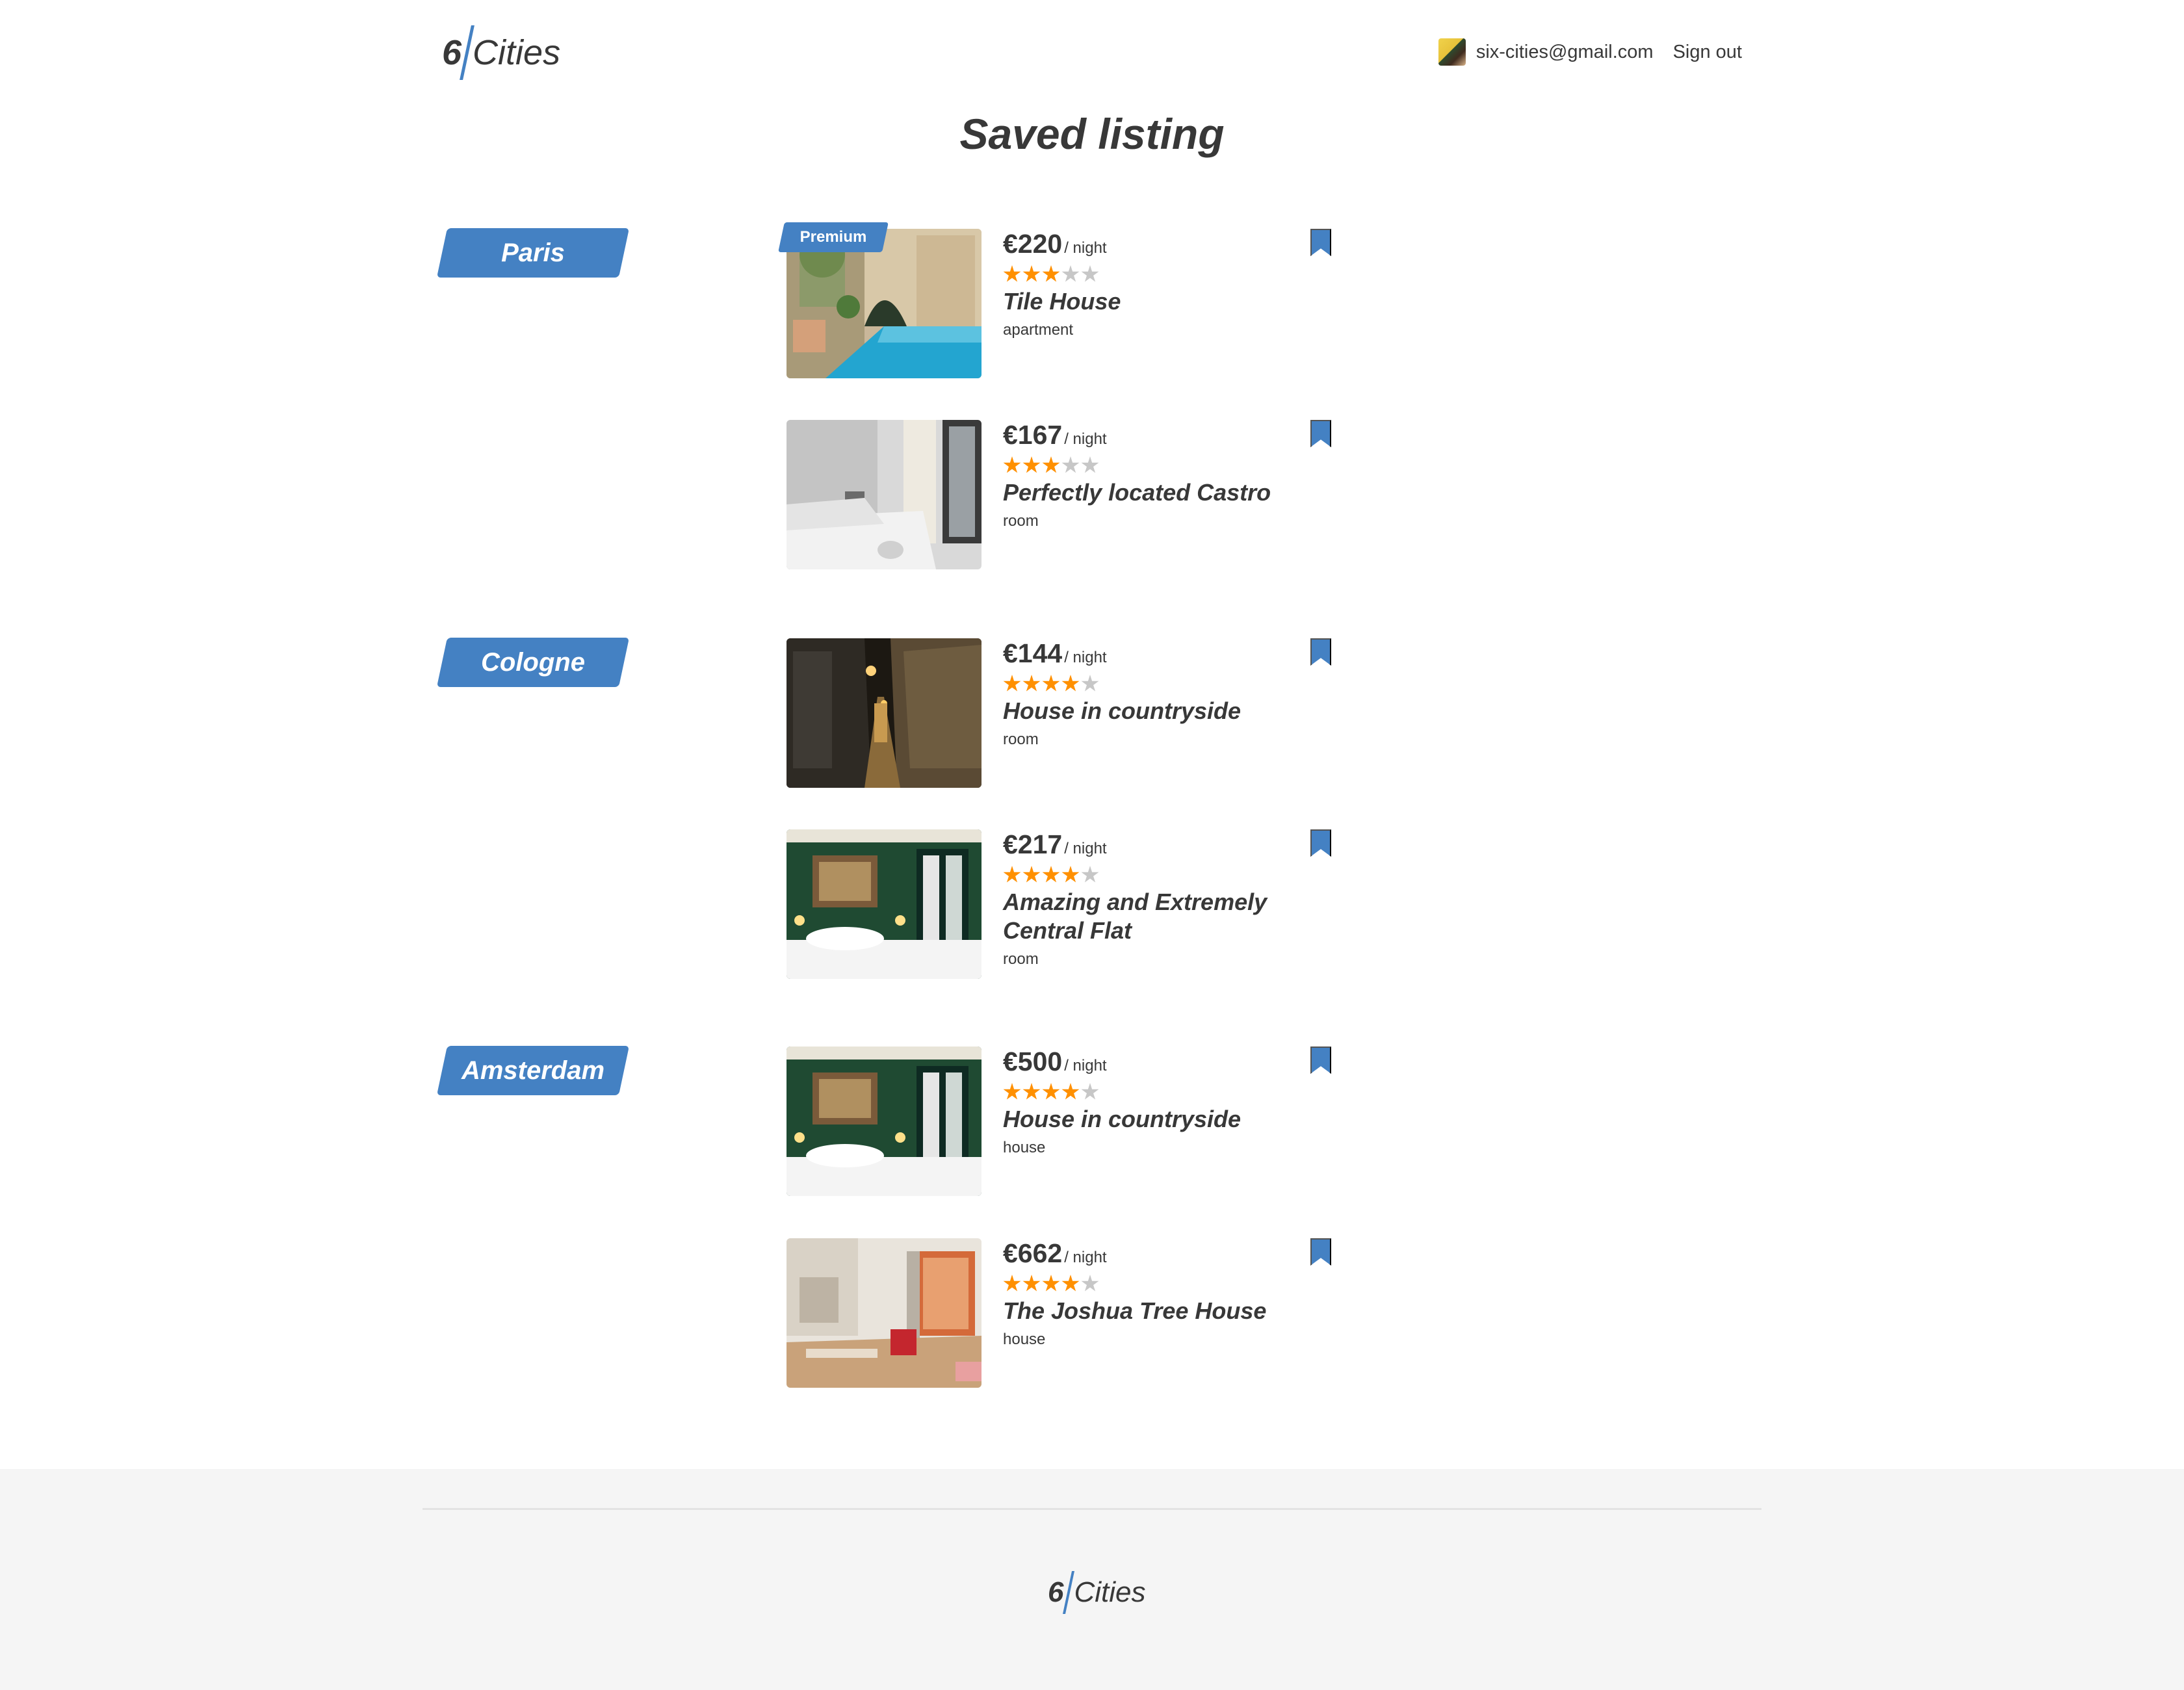 The height and width of the screenshot is (1690, 2184). What do you see at coordinates (1152, 1254) in the screenshot?
I see `price-row: €662 / night` at bounding box center [1152, 1254].